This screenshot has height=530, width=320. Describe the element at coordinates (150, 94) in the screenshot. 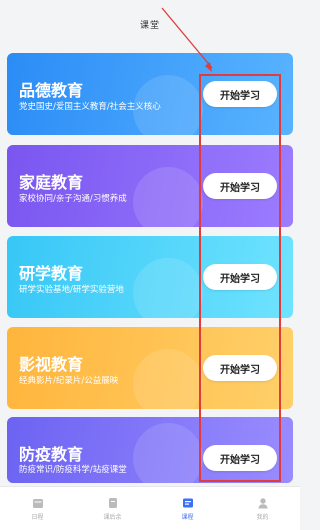

I see `course-card-character: 品德教育 党史国史/爱国主义教育/社会主义核心 开始学习` at that location.